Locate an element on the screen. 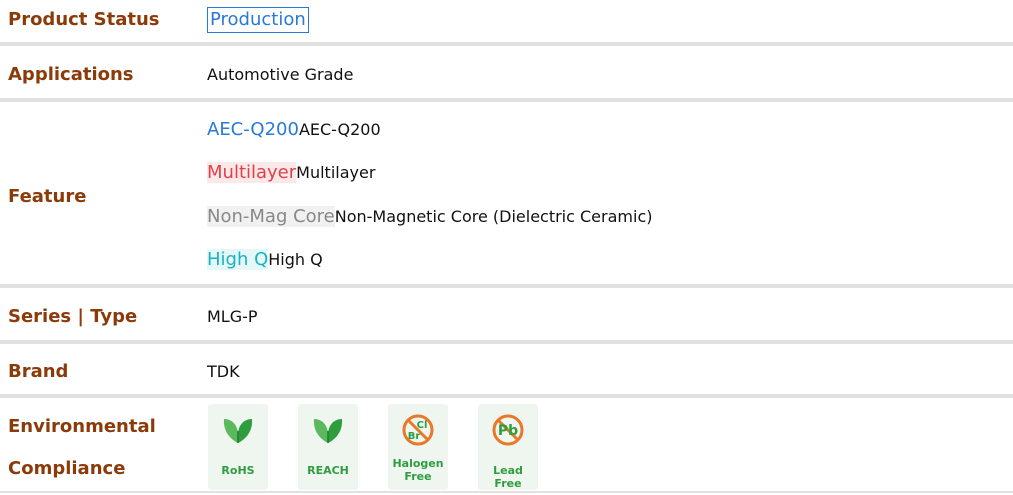  halogen-br-text: Br is located at coordinates (414, 436).